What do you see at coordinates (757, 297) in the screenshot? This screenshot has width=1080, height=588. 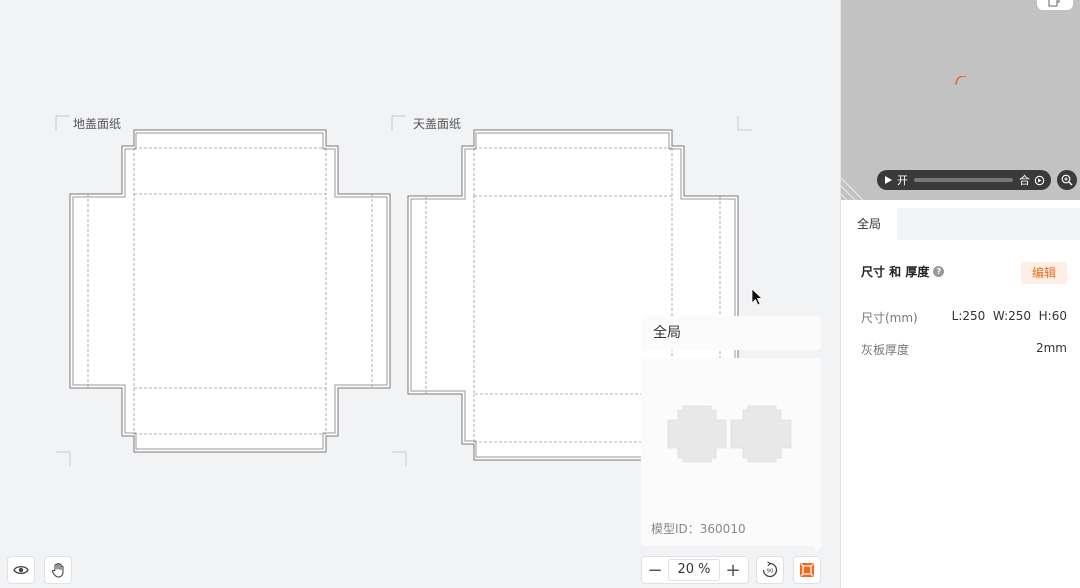 I see `mouse-cursor` at bounding box center [757, 297].